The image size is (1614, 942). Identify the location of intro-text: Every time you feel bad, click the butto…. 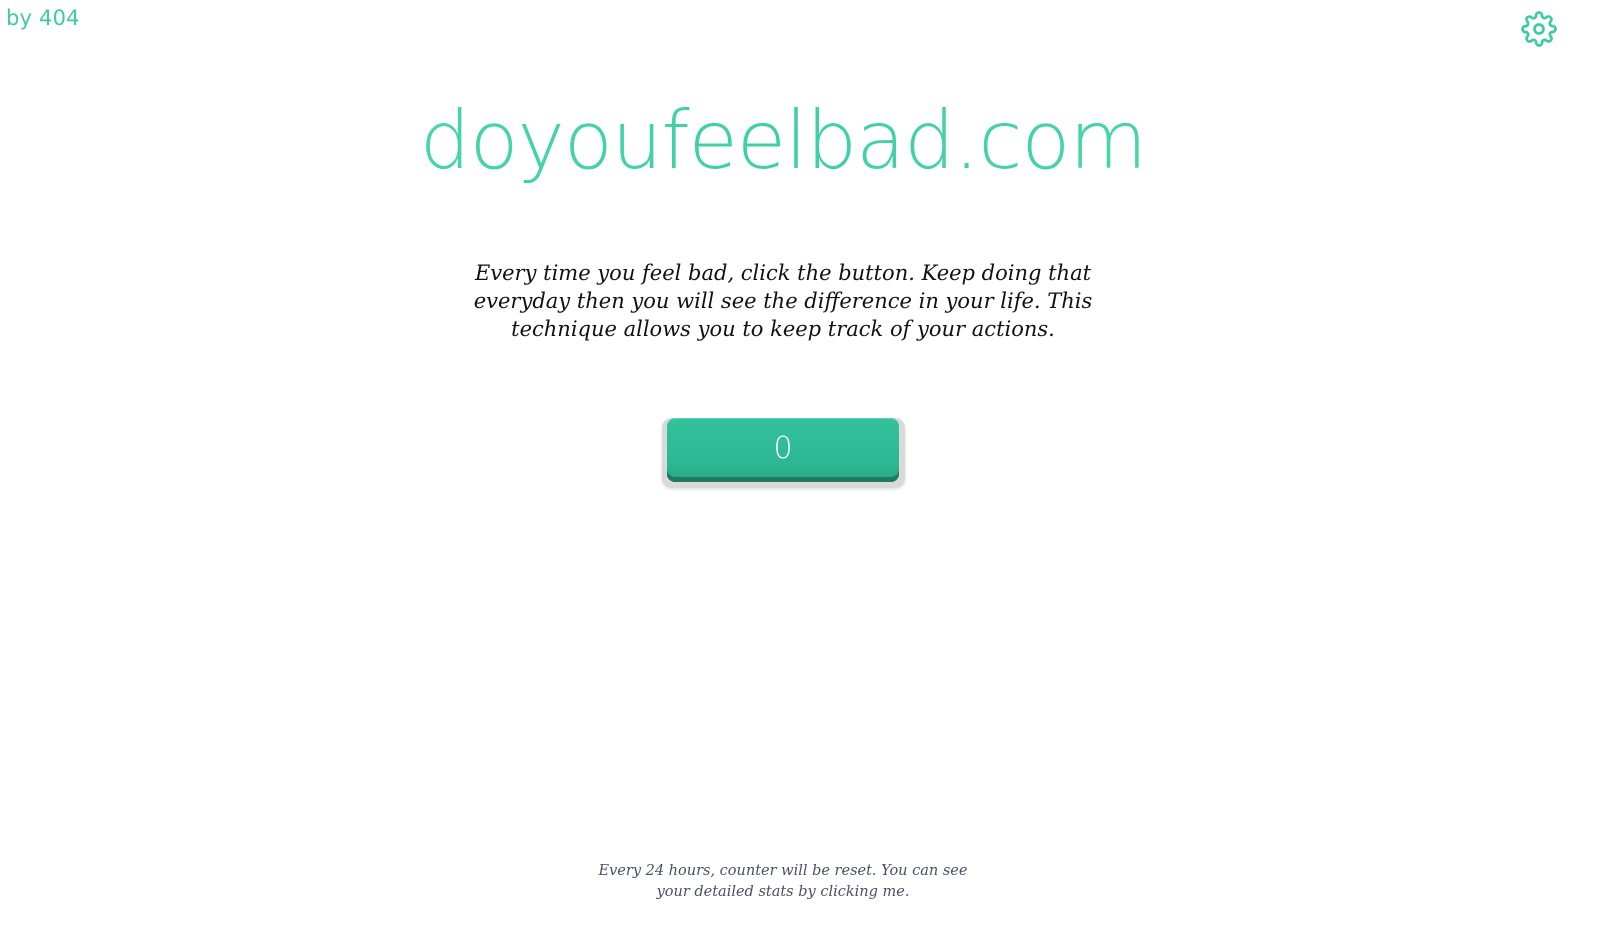
(783, 301).